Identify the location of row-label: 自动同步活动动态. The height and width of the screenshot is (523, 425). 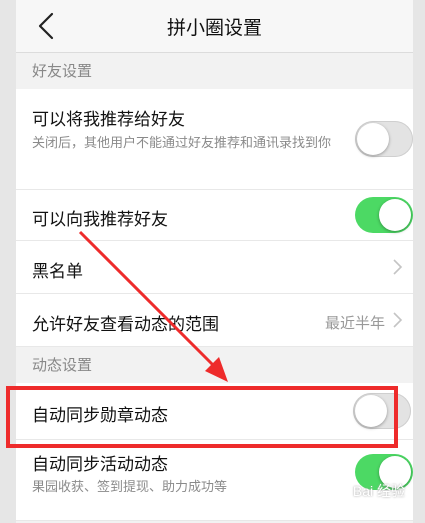
(100, 464).